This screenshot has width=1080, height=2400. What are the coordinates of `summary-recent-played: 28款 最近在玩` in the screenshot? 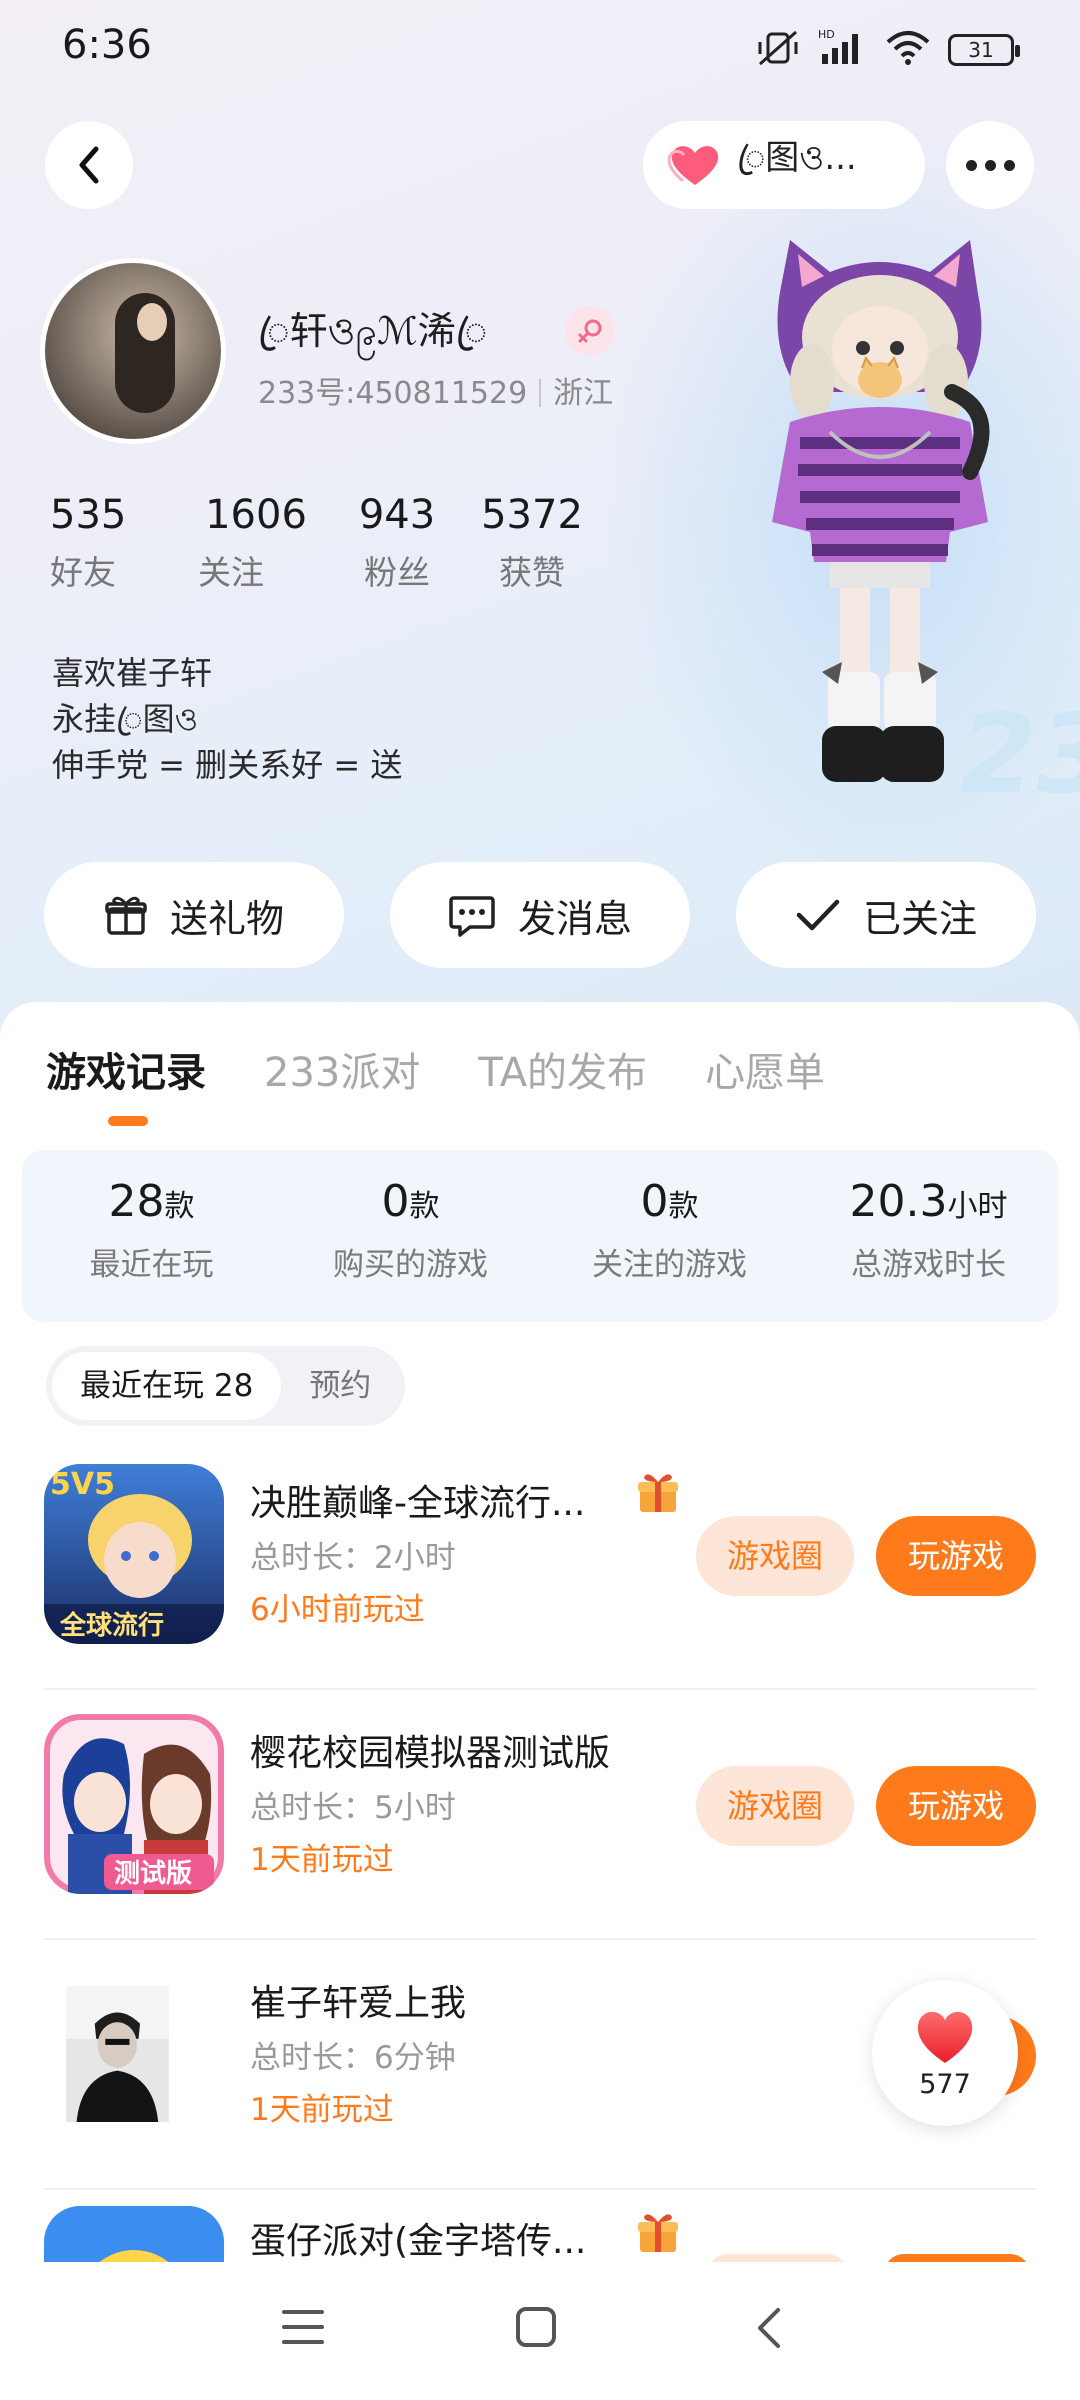 It's located at (151, 1236).